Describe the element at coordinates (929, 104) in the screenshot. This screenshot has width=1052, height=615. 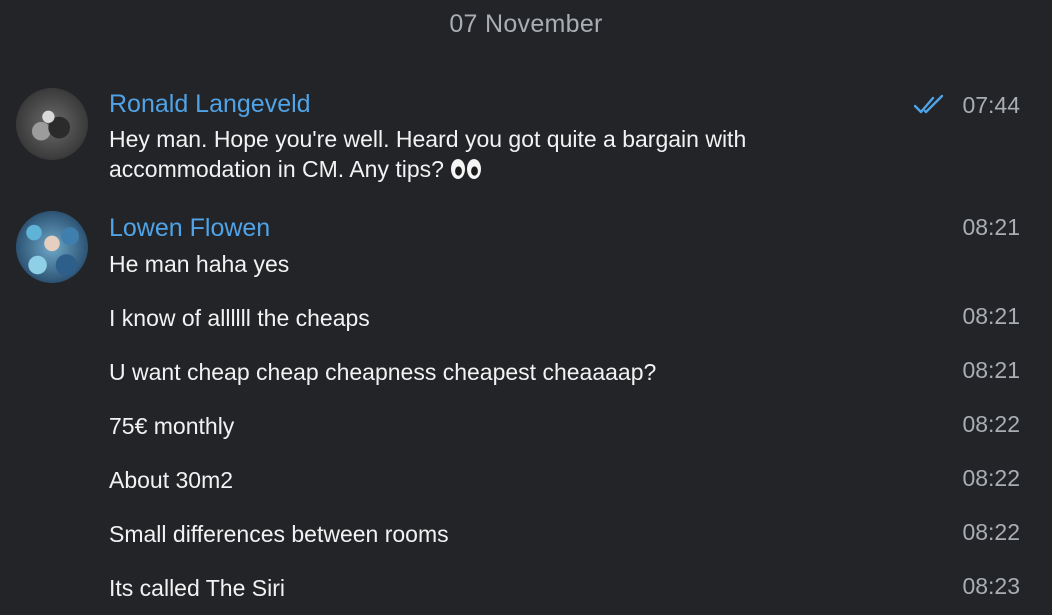
I see `double-check-icon` at that location.